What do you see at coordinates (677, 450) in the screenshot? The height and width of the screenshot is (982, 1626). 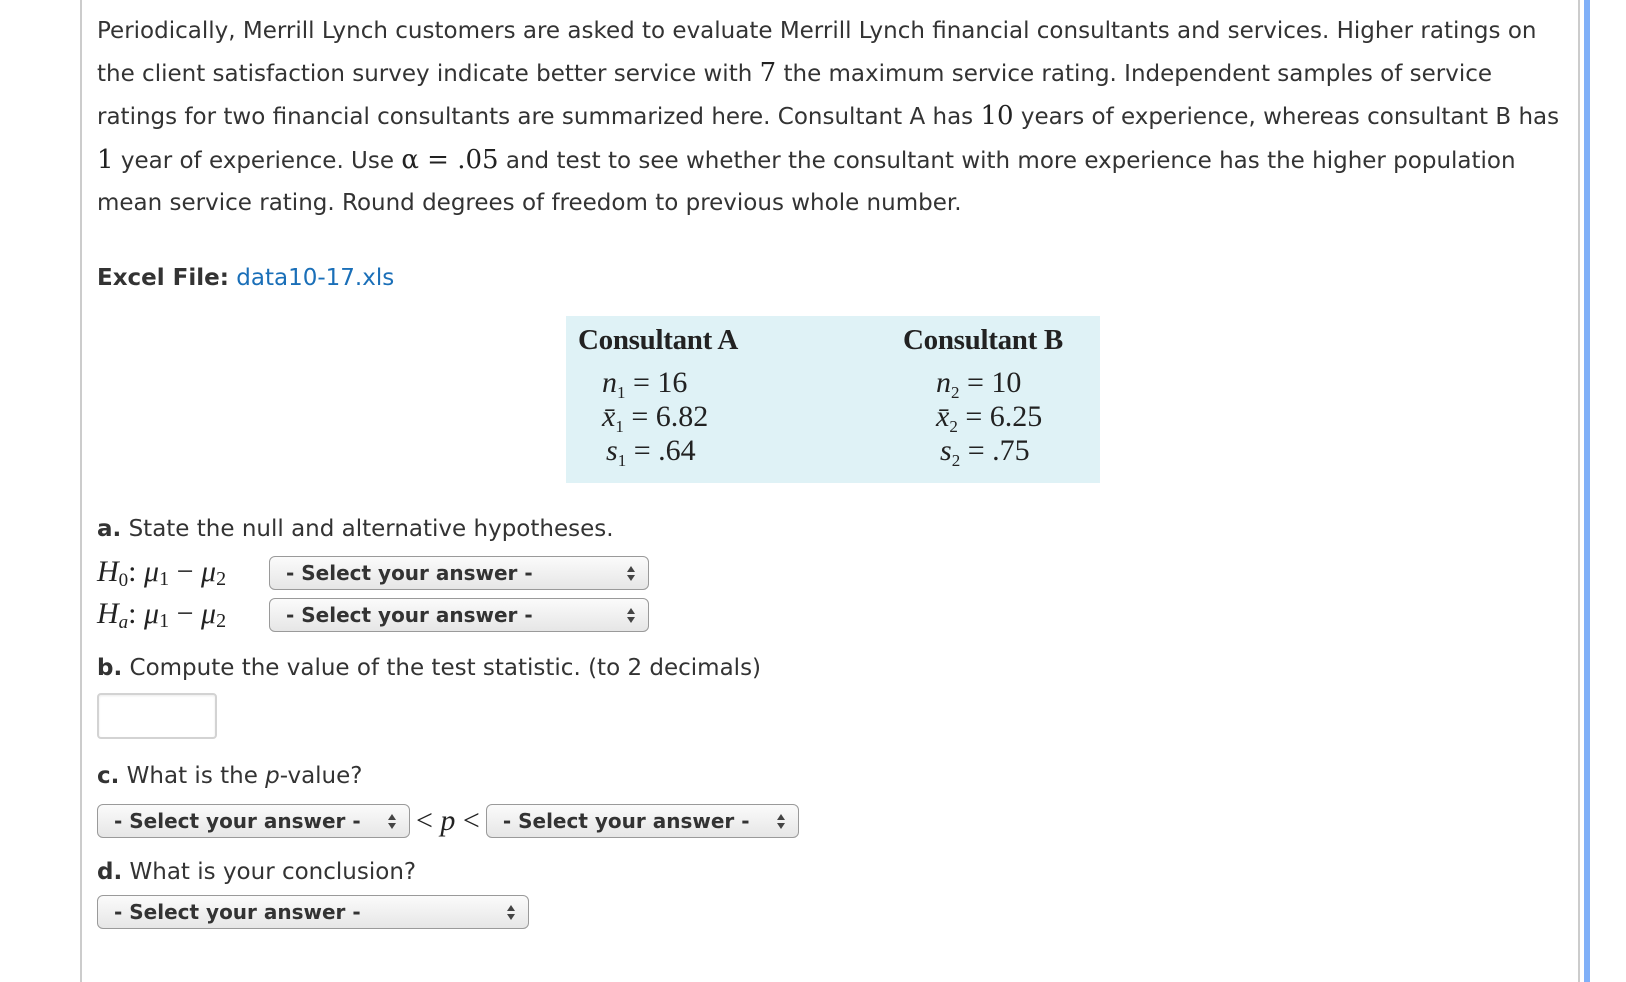 I see `value: .64` at bounding box center [677, 450].